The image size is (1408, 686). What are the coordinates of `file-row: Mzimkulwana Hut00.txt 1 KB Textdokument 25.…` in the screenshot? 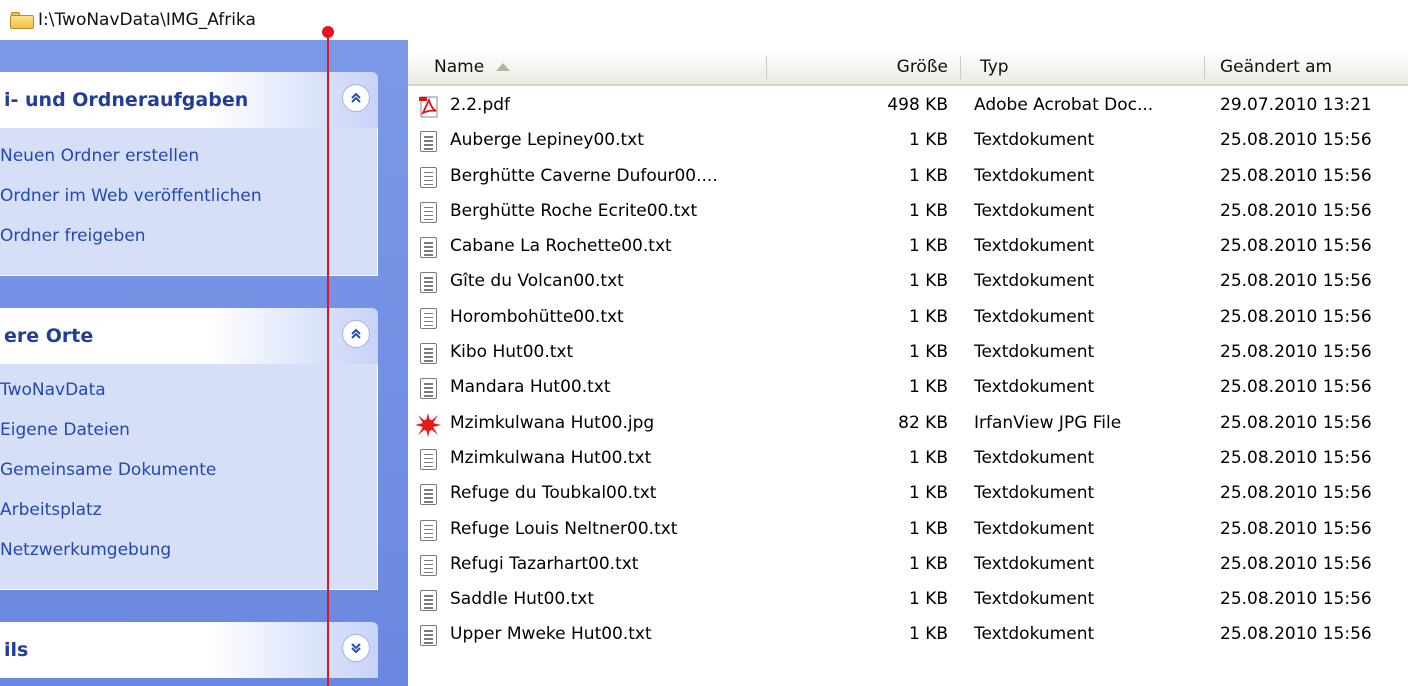 It's located at (908, 458).